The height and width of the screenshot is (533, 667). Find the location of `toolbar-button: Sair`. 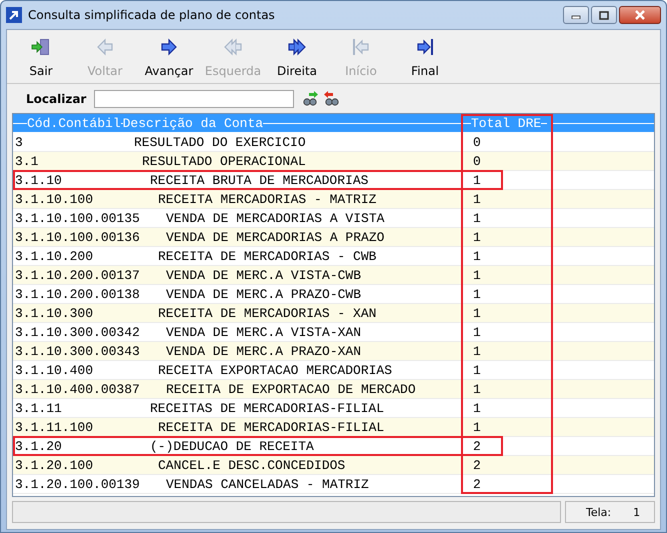

toolbar-button: Sair is located at coordinates (41, 57).